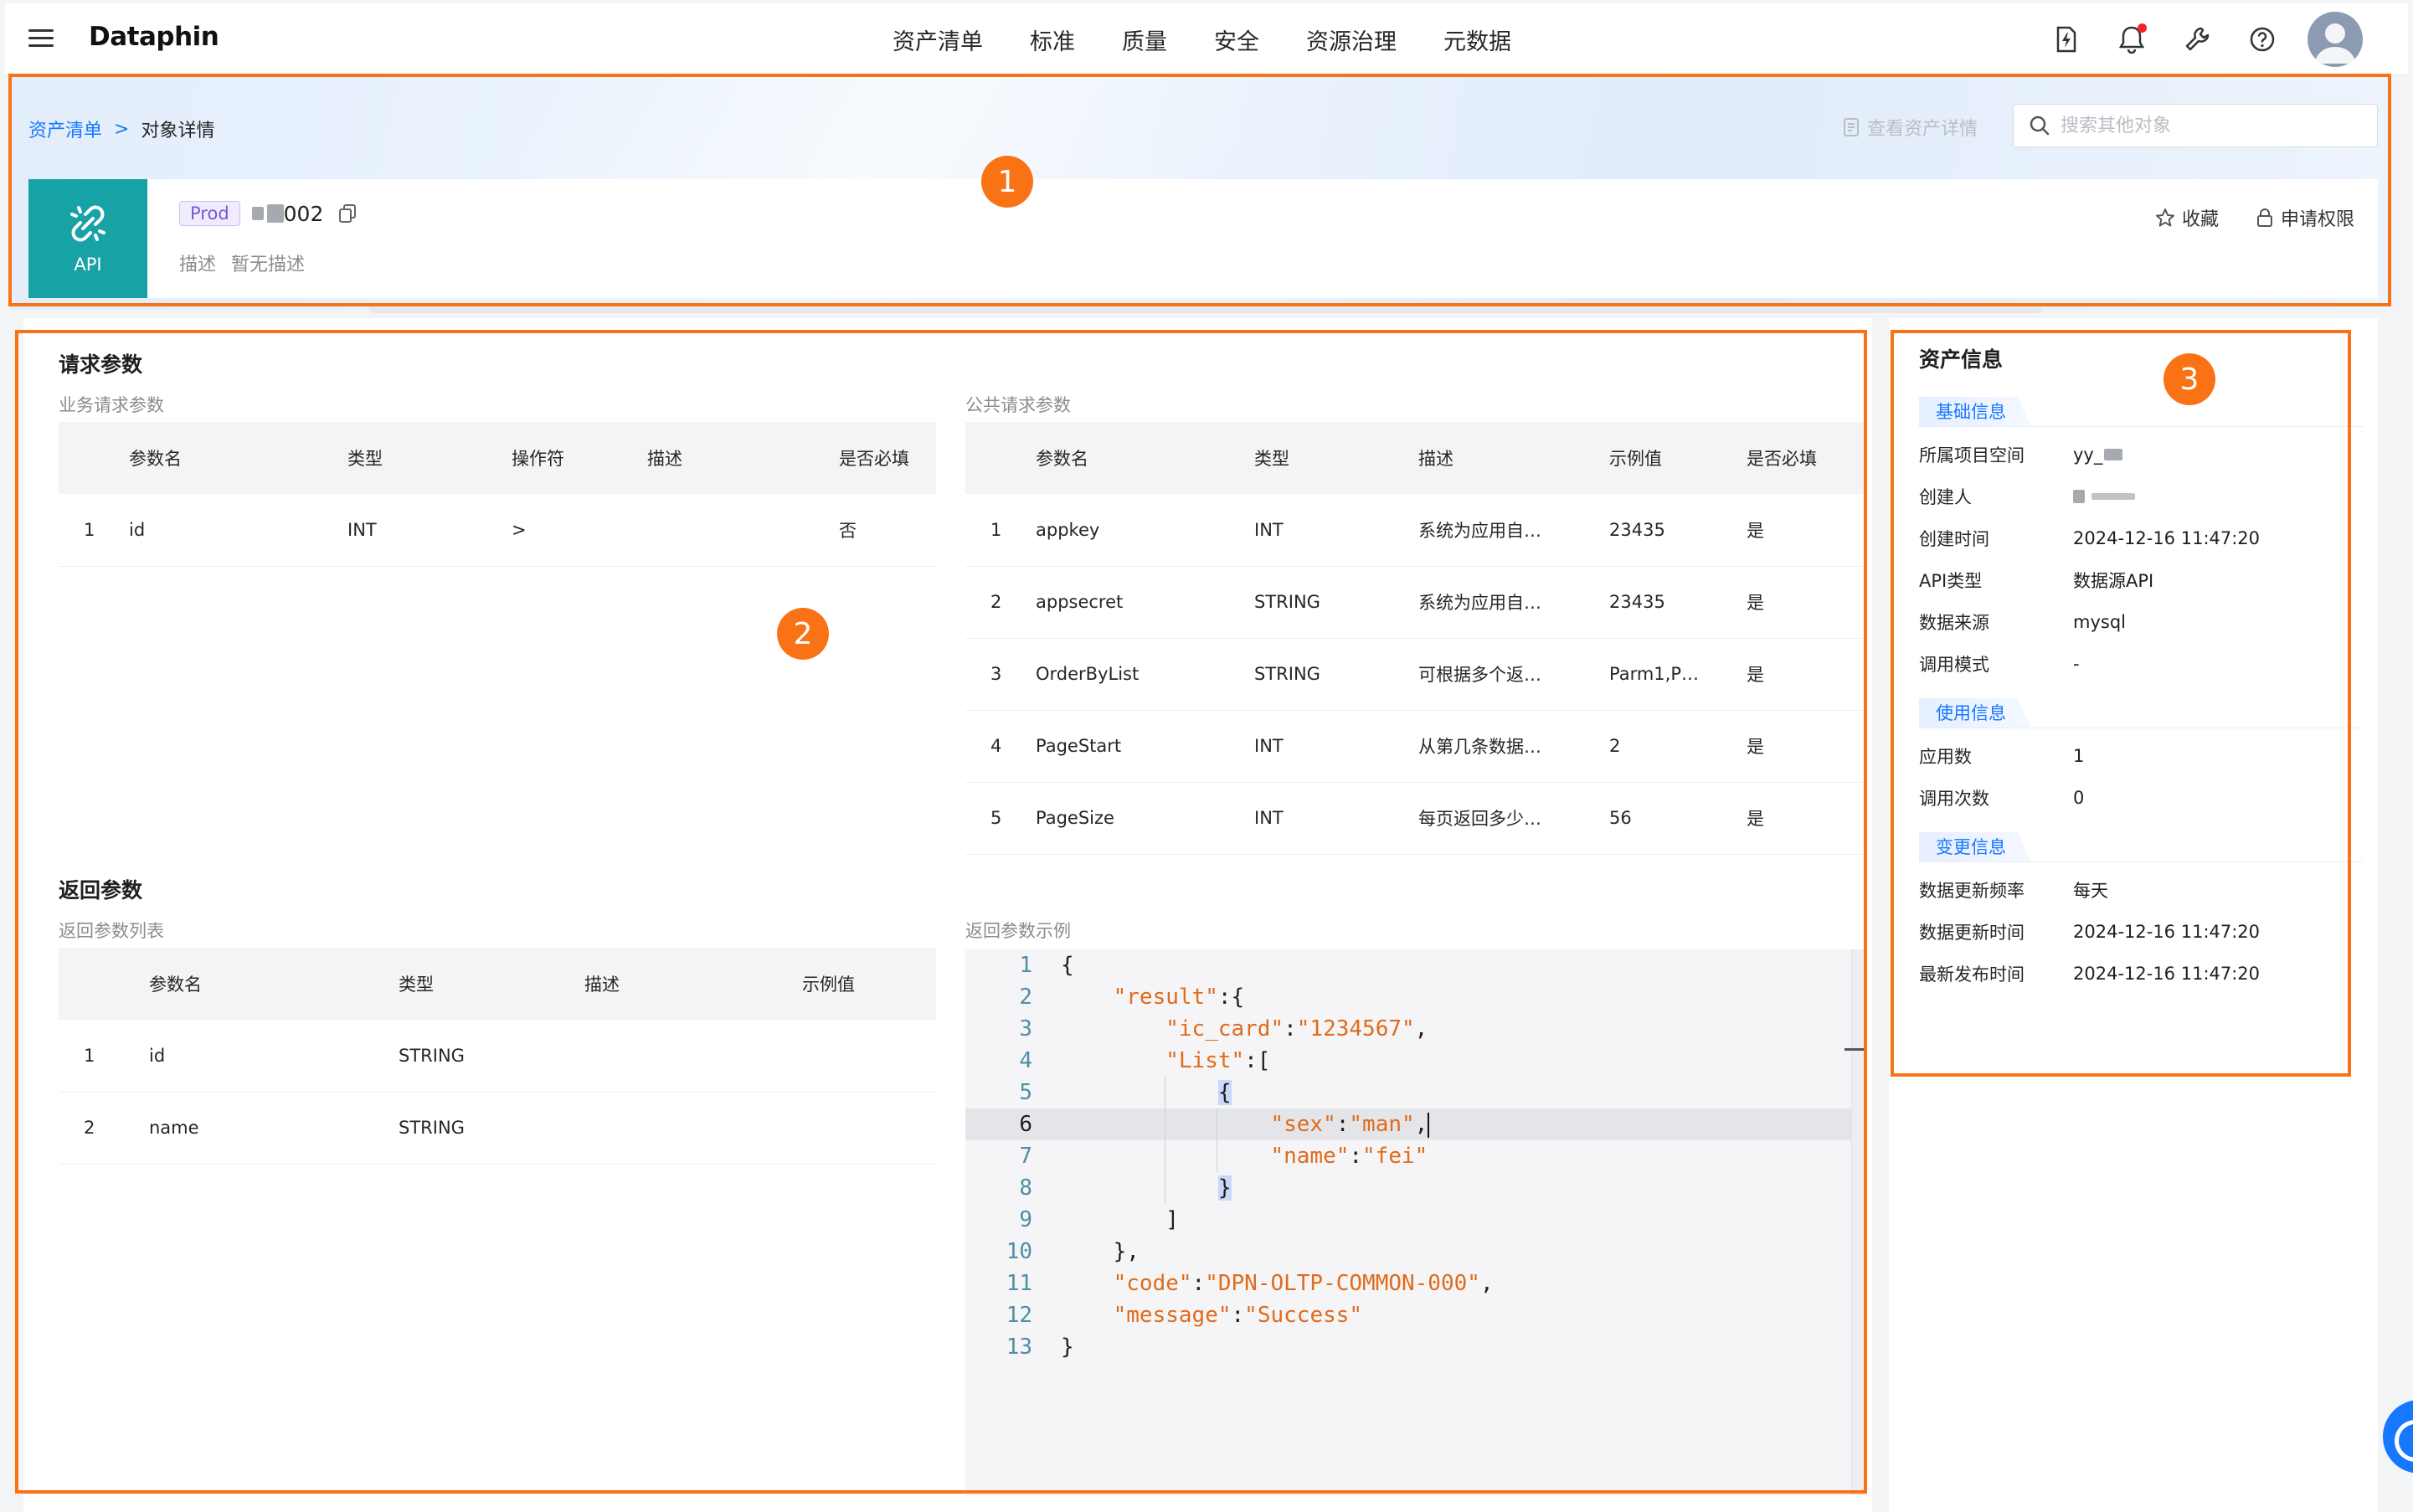  Describe the element at coordinates (1145, 818) in the screenshot. I see `table-cell: PageSize` at that location.